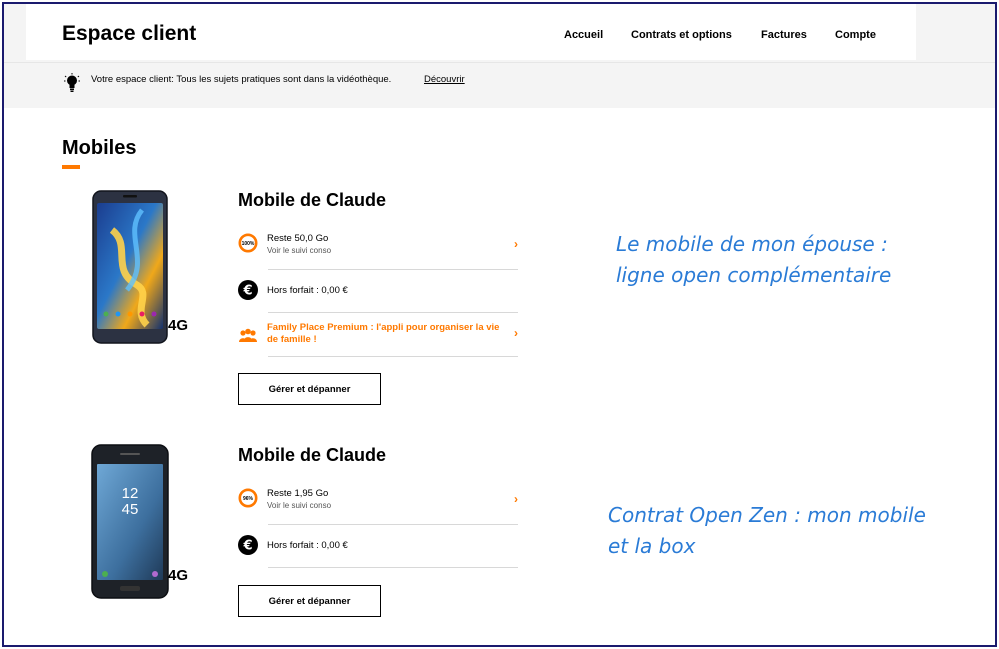 This screenshot has width=999, height=649. What do you see at coordinates (378, 248) in the screenshot?
I see `data-usage-row: 100% Reste 50,0 Go Voir le suivi conso ›` at bounding box center [378, 248].